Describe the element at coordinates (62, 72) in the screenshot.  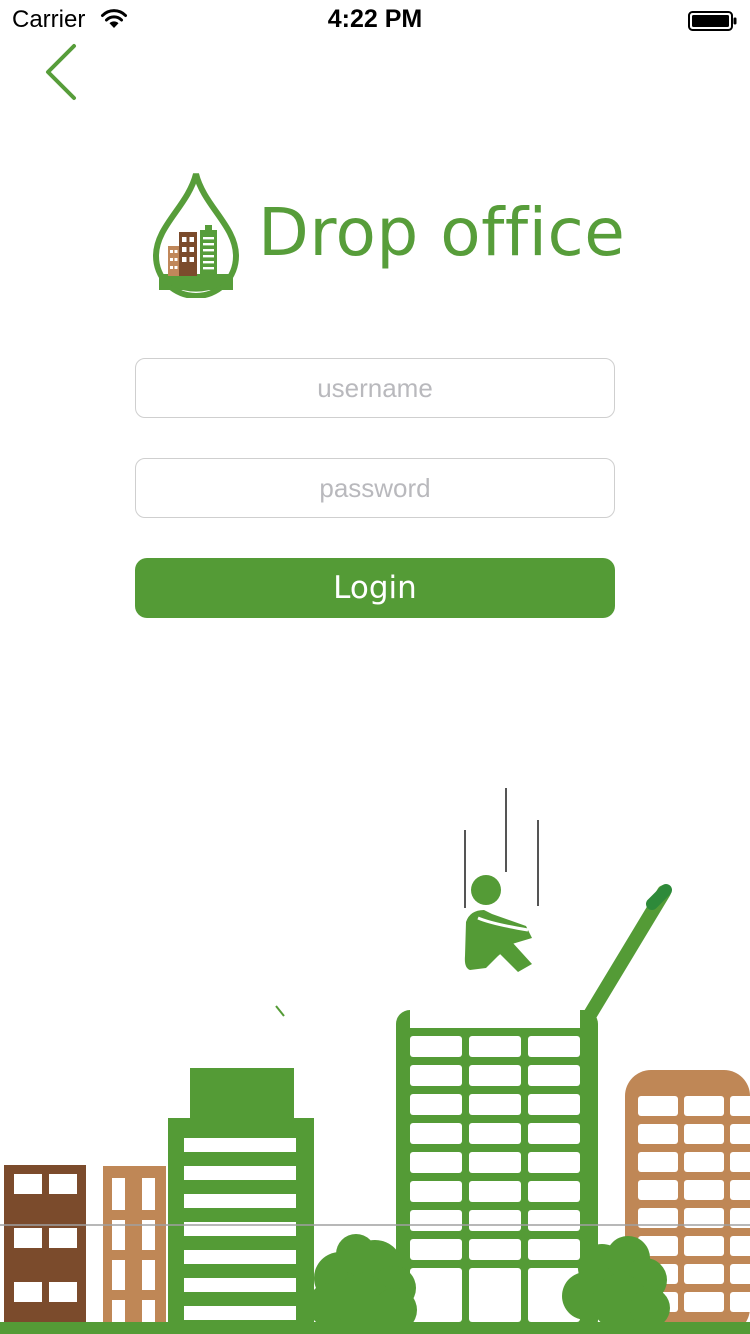
I see `chevron-left-icon` at that location.